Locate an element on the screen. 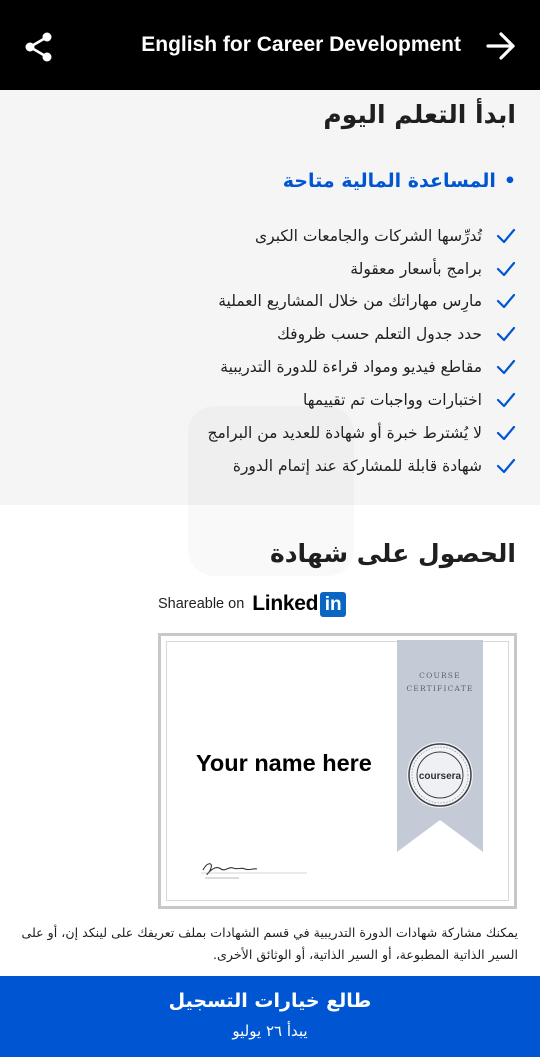 The image size is (540, 1057). top-app-bar: English for Career Development is located at coordinates (270, 45).